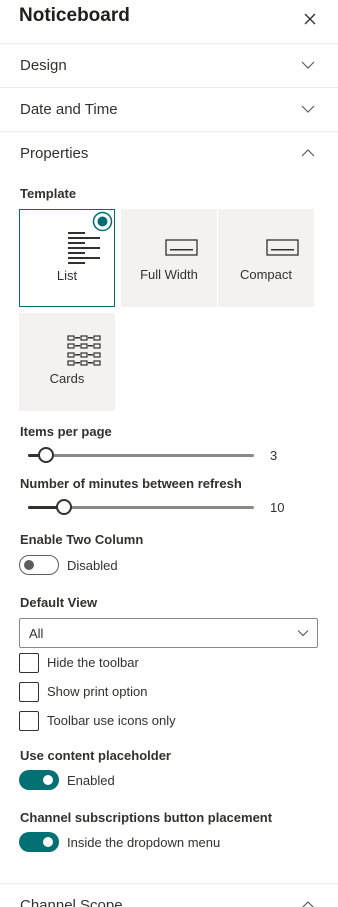 The height and width of the screenshot is (907, 338). What do you see at coordinates (92, 565) in the screenshot?
I see `two-column-state: Disabled` at bounding box center [92, 565].